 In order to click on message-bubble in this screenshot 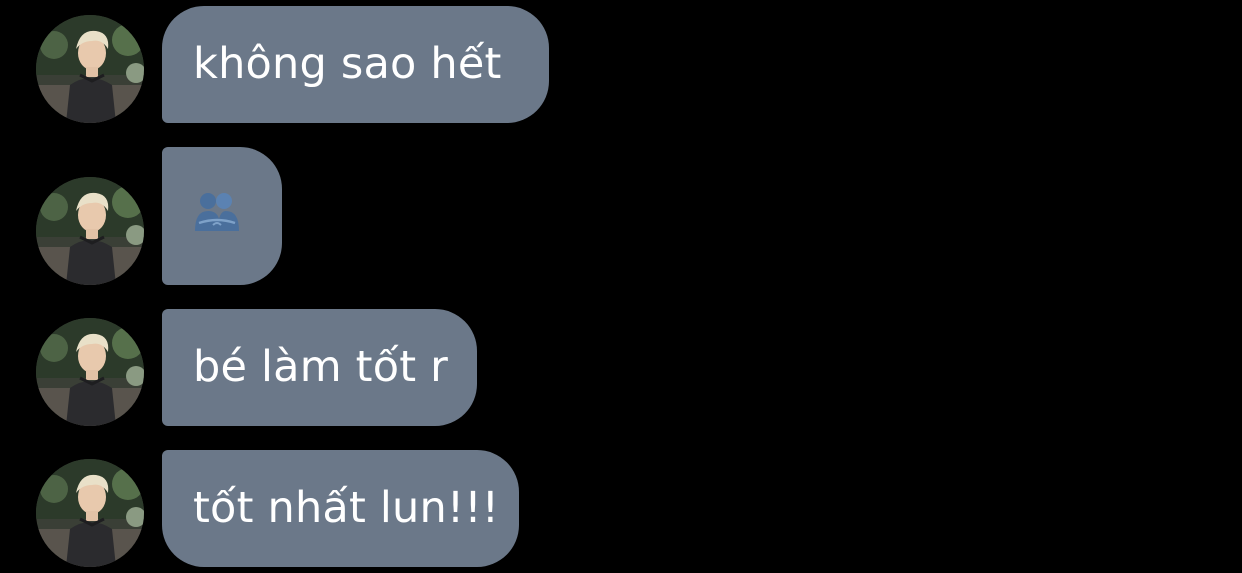, I will do `click(222, 216)`.